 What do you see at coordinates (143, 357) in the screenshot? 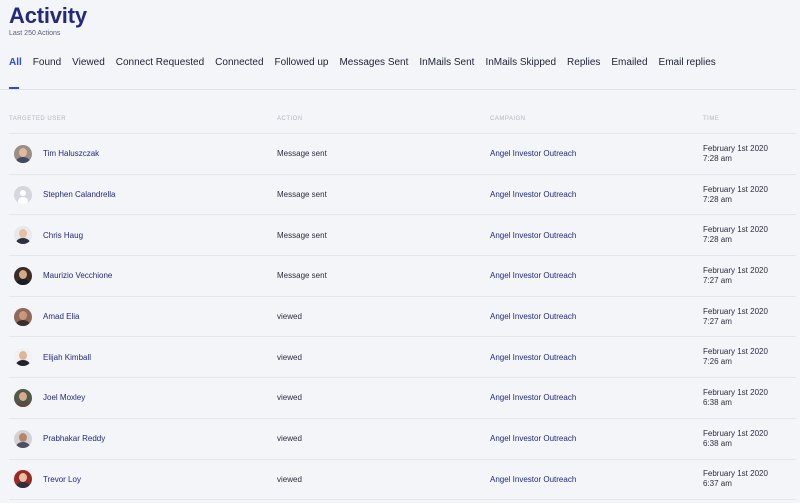
I see `cell-targeted-user: Elijah Kimball` at bounding box center [143, 357].